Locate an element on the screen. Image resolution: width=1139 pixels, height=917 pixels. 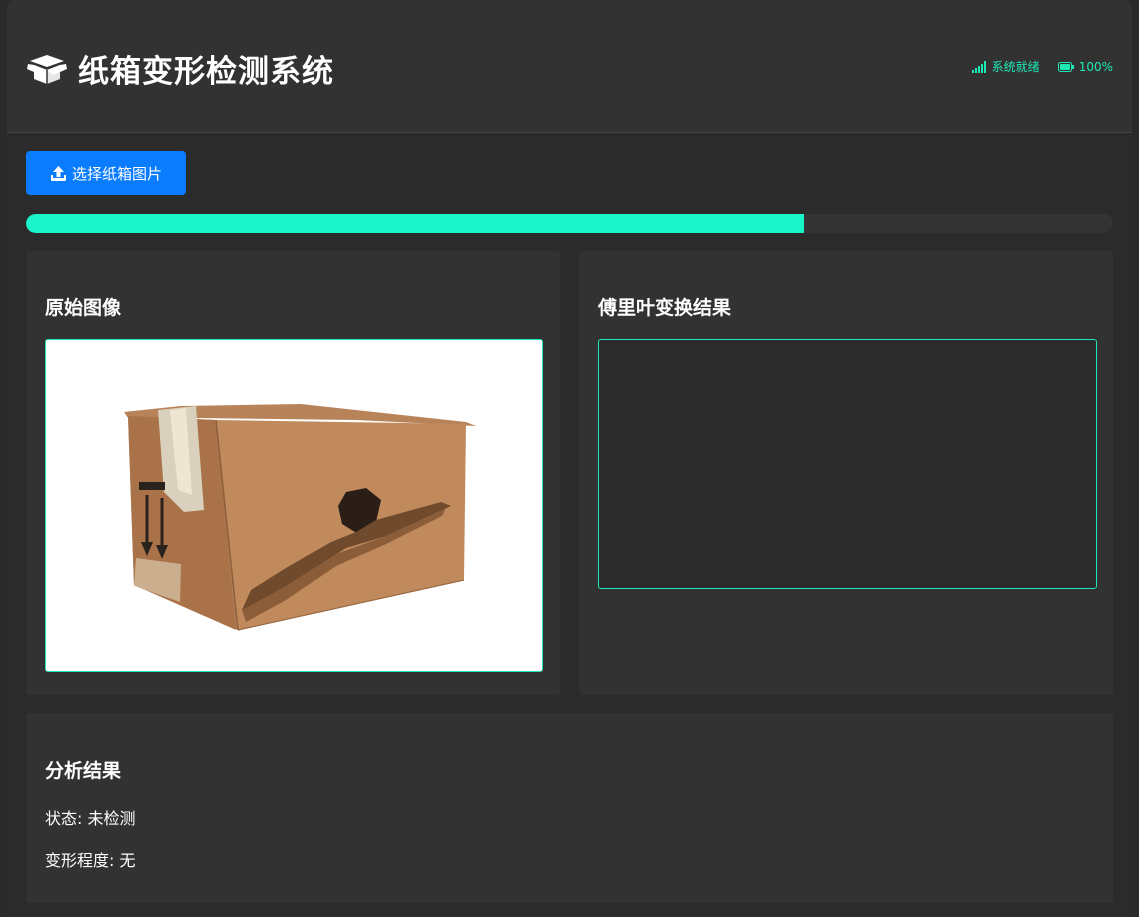
select-box-image-label: 选择纸箱图片 is located at coordinates (116, 173).